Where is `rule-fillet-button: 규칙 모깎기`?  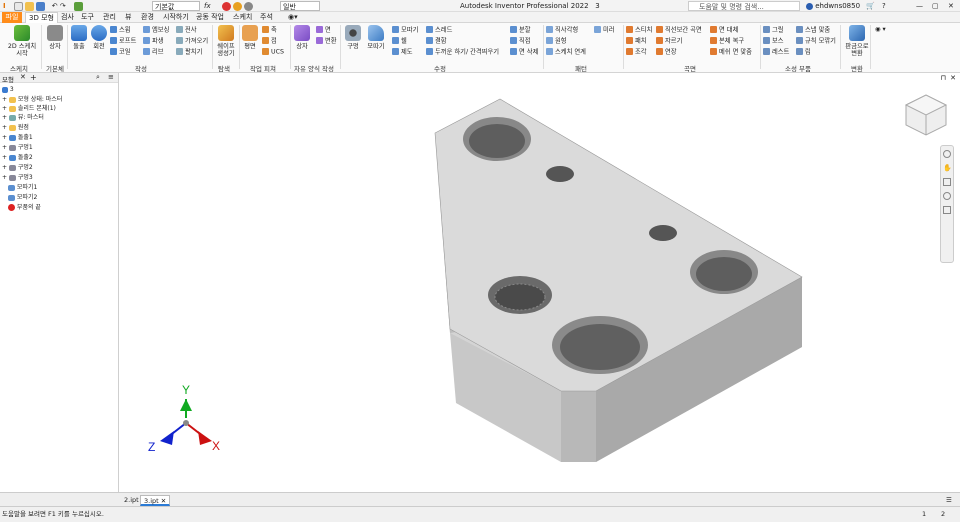 rule-fillet-button: 규칙 모깎기 is located at coordinates (816, 41).